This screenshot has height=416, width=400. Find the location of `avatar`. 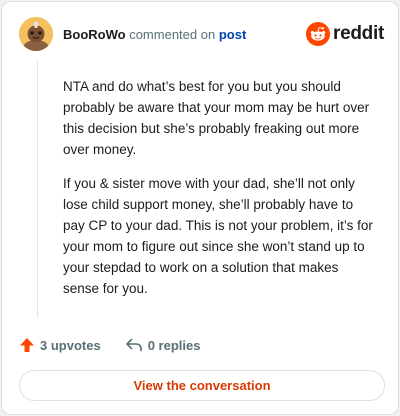

avatar is located at coordinates (36, 34).